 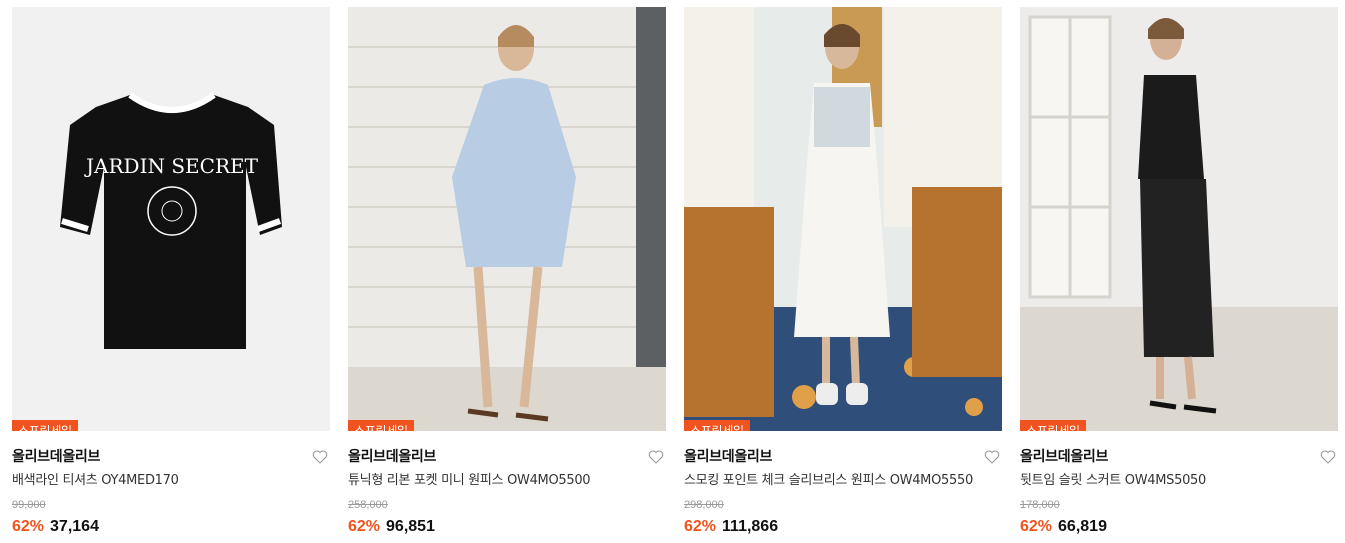 I want to click on sale-price: 37,164, so click(x=74, y=526).